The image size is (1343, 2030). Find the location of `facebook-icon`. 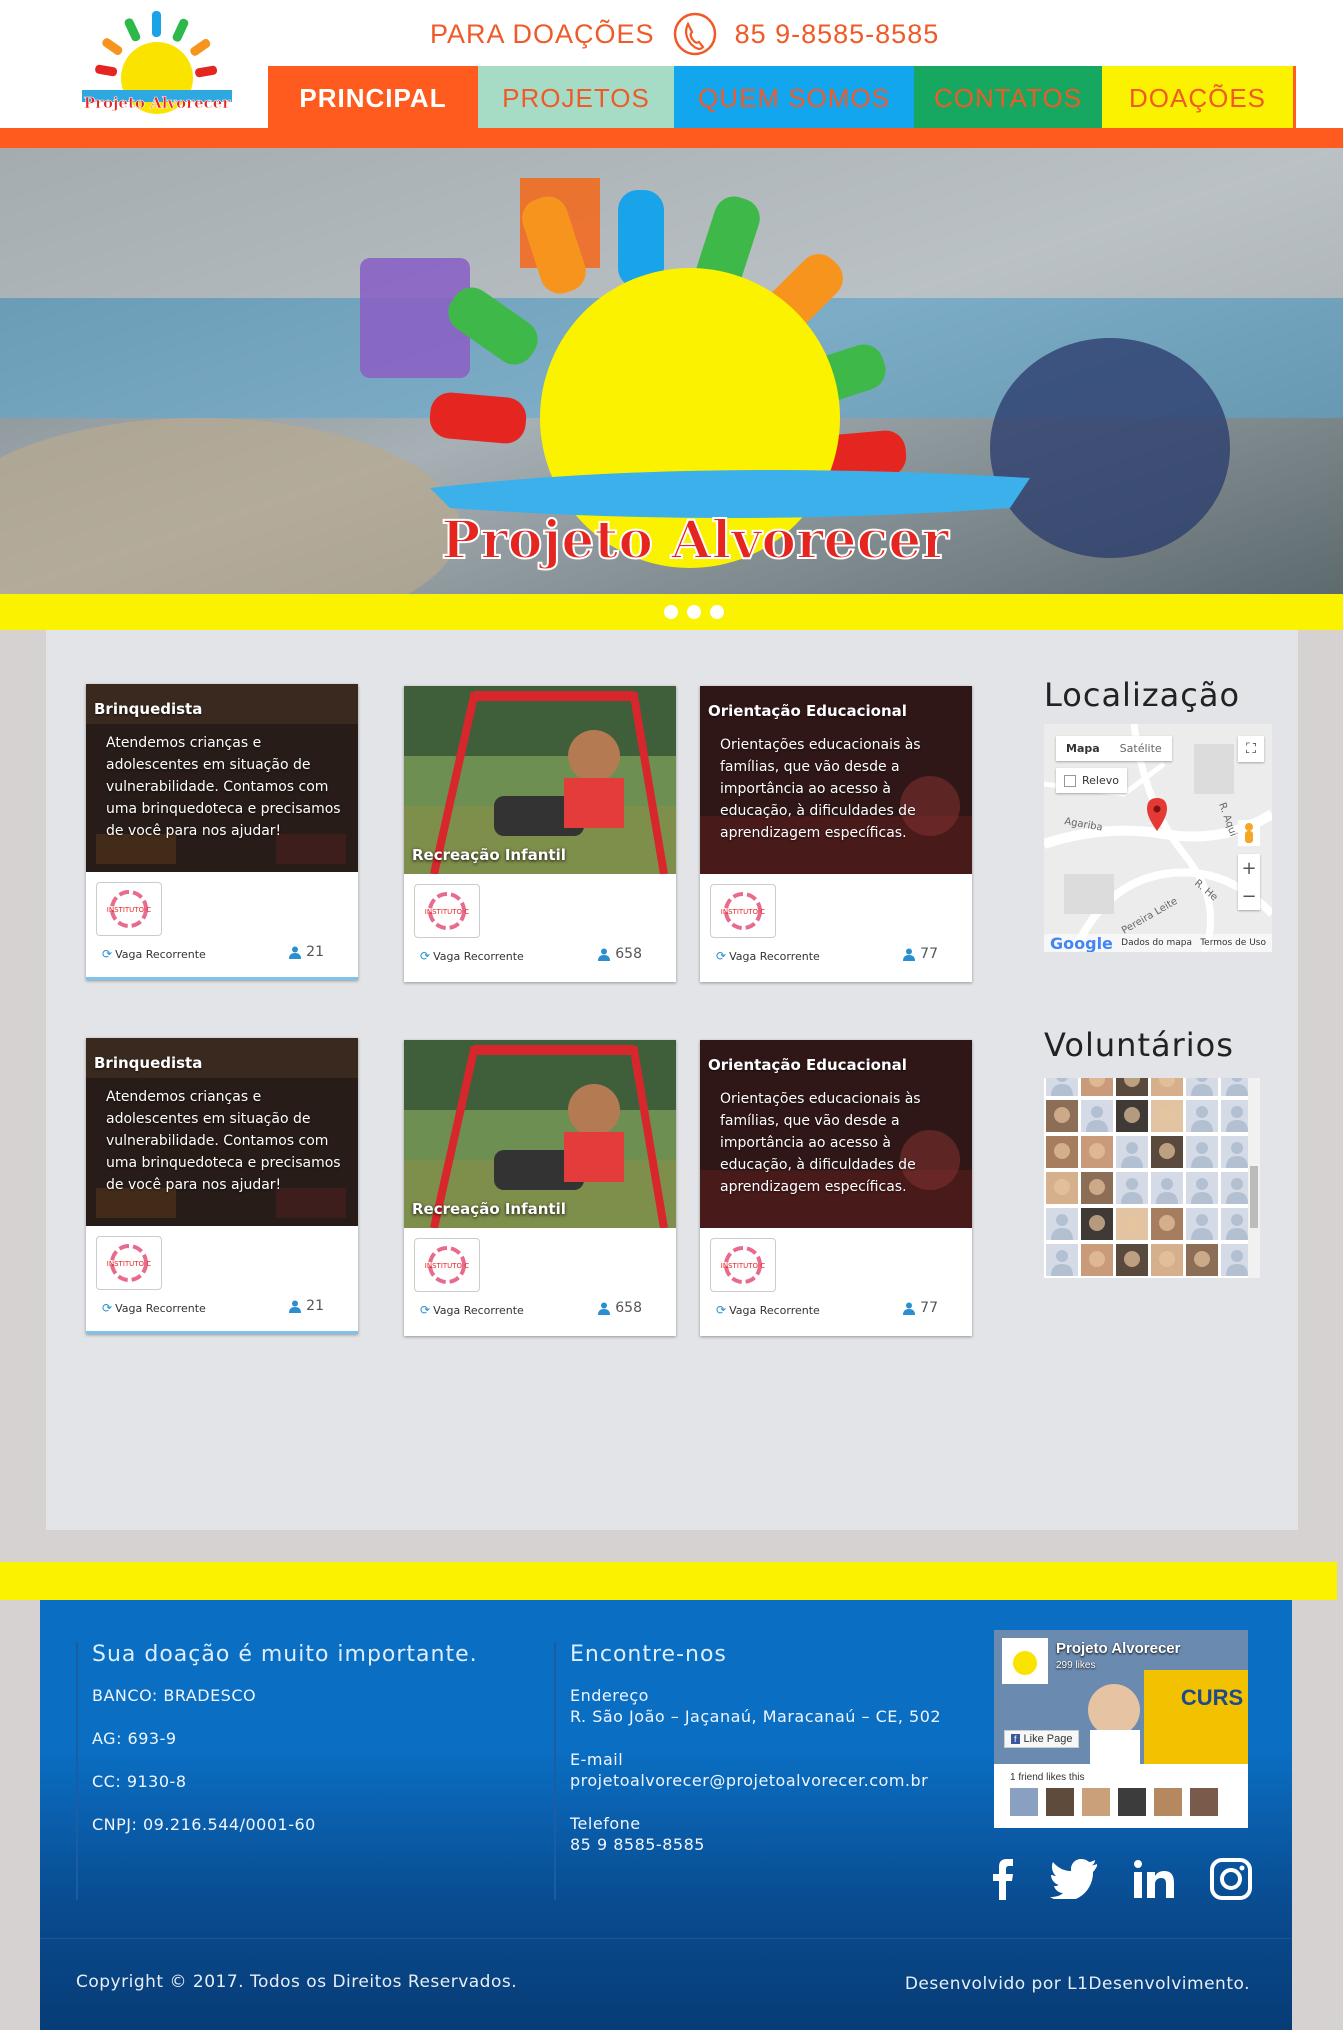

facebook-icon is located at coordinates (1003, 1879).